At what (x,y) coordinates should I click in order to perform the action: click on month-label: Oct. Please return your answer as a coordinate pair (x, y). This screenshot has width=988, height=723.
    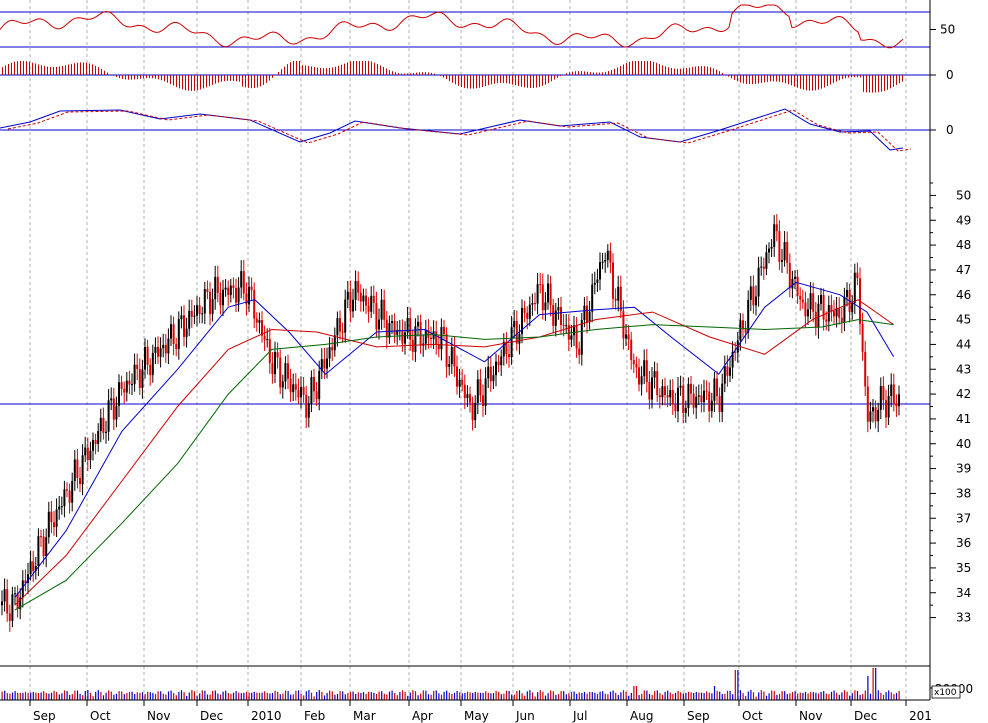
    Looking at the image, I should click on (752, 716).